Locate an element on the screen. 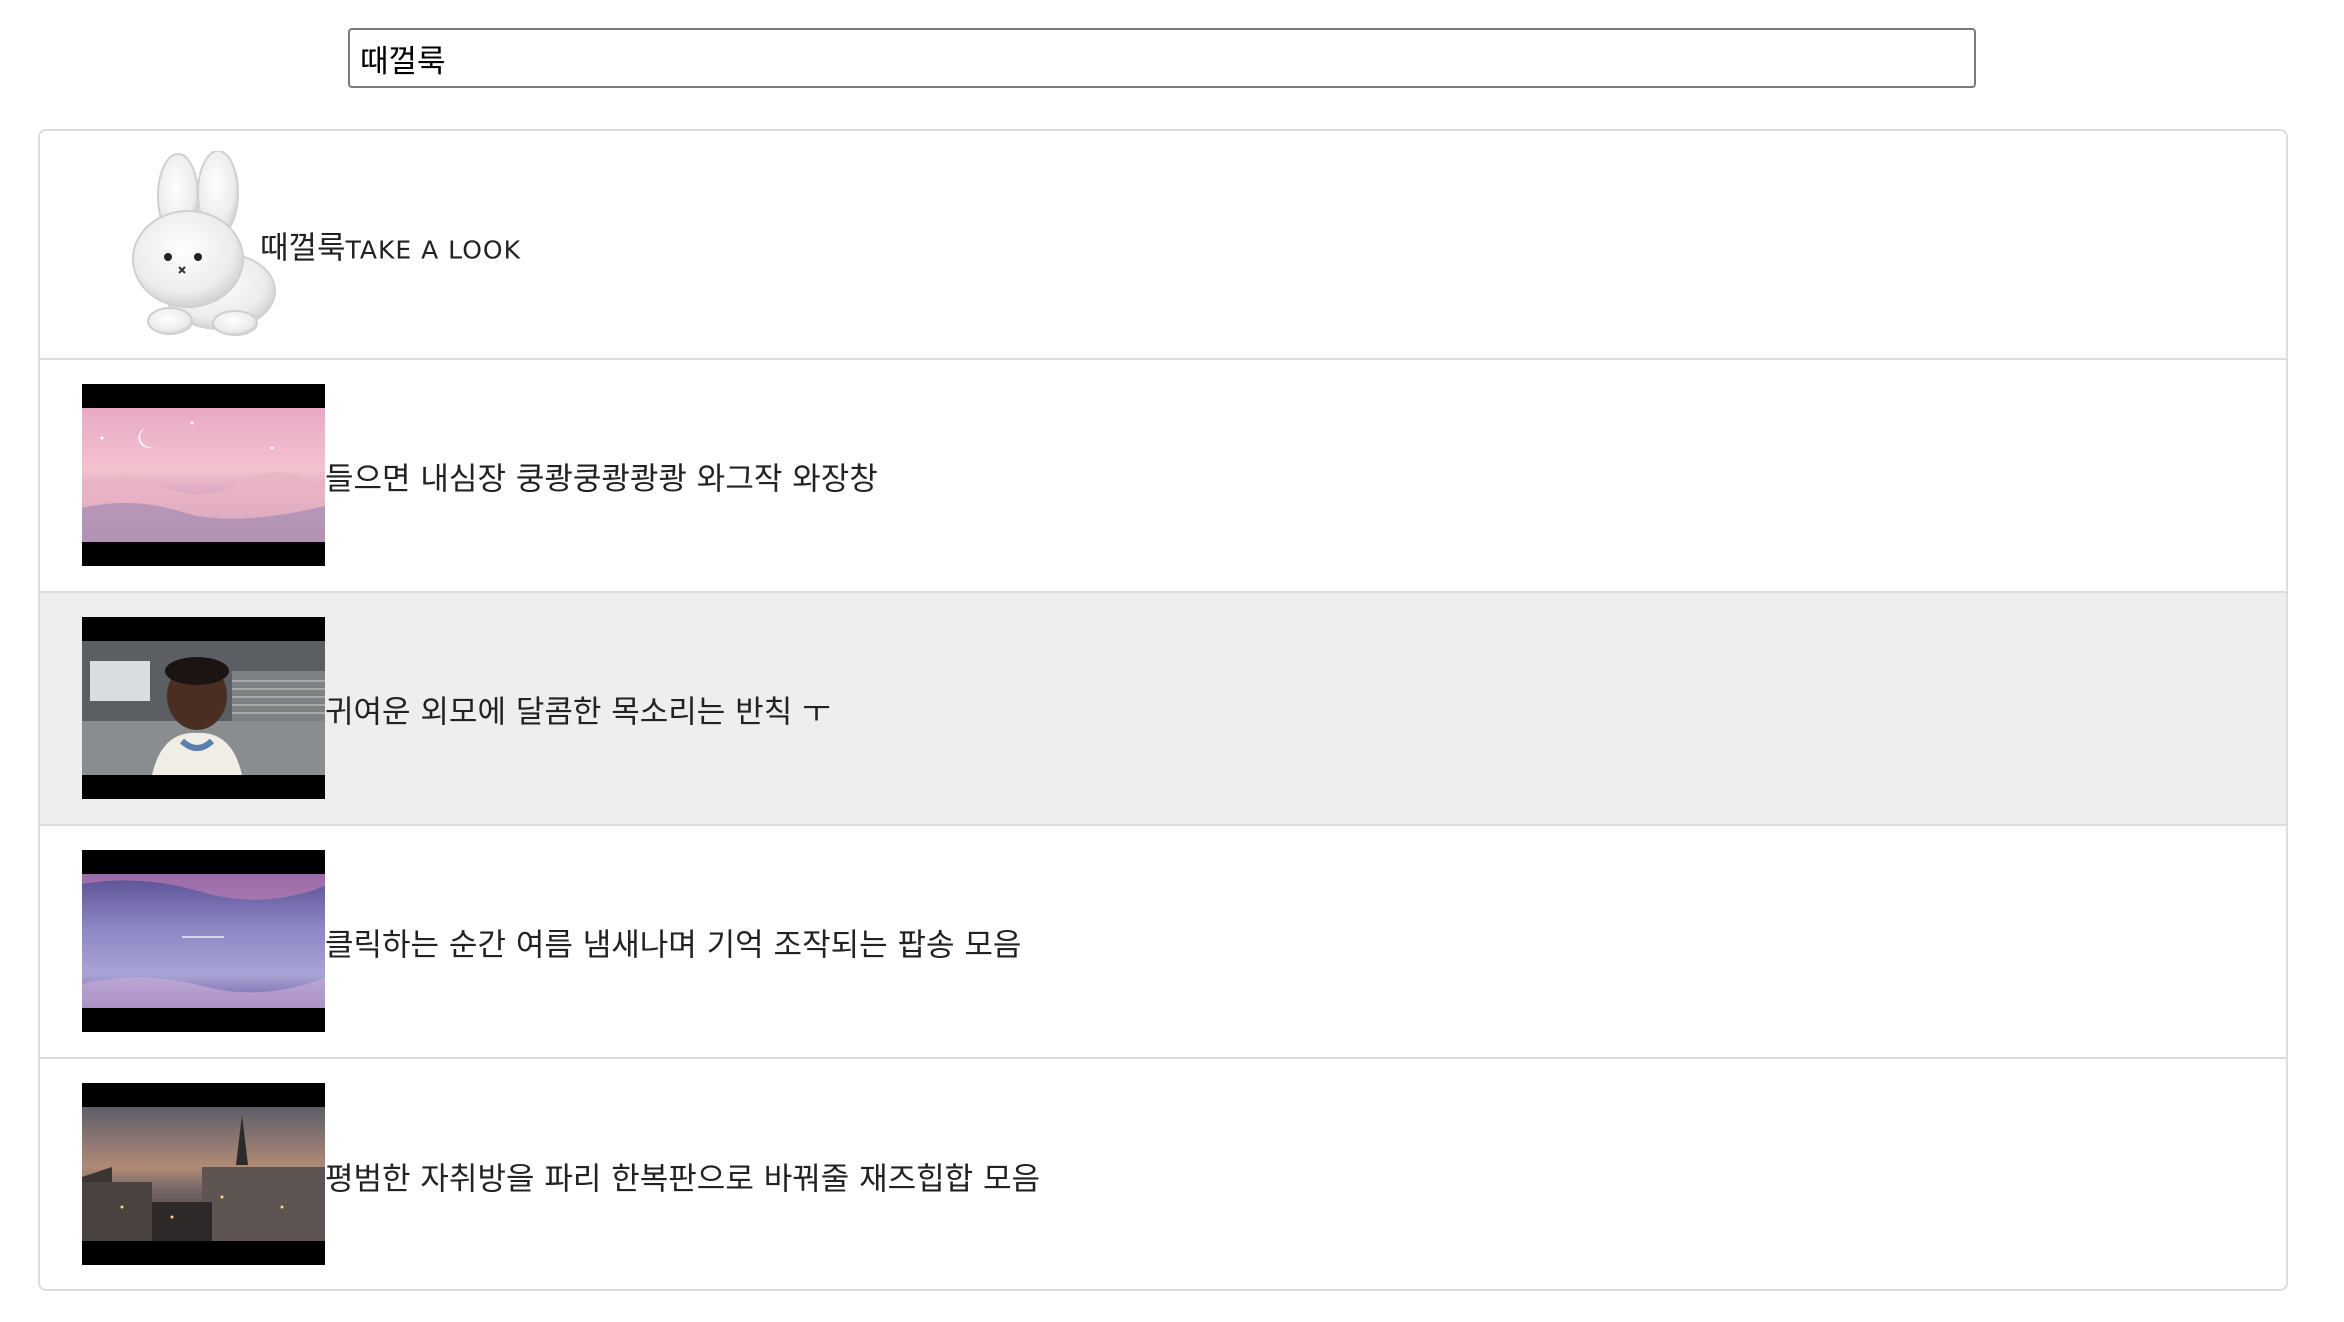  video-title: 들으면 내심장 쿵쾅쿵쾅쾅쾅 와그작 와장창 is located at coordinates (601, 479).